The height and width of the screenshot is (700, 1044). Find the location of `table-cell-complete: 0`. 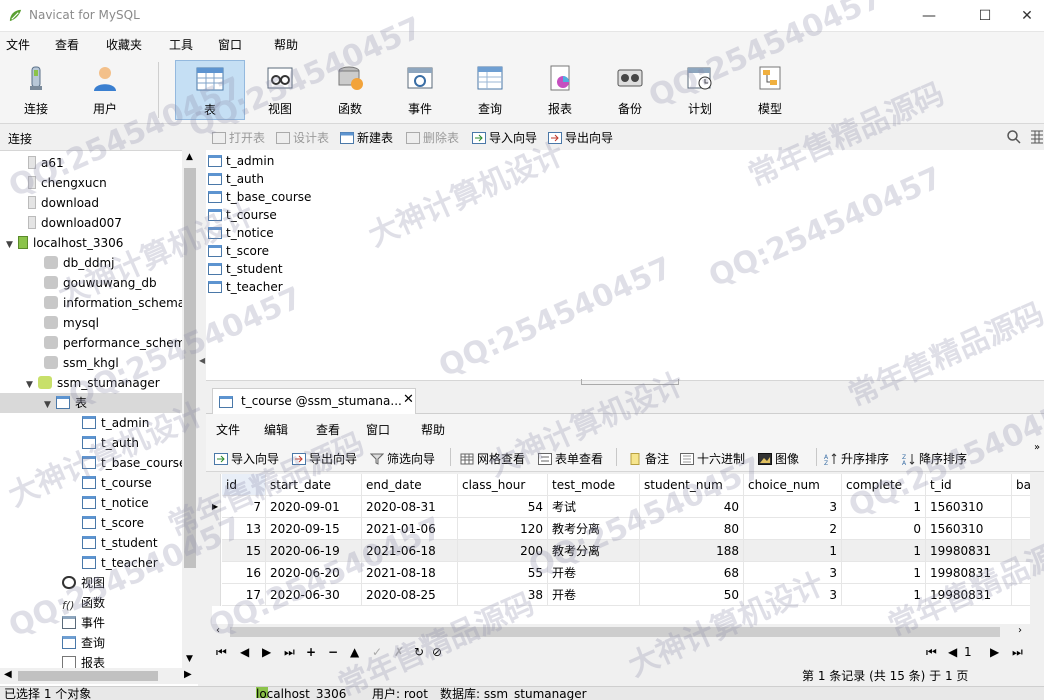

table-cell-complete: 0 is located at coordinates (884, 529).